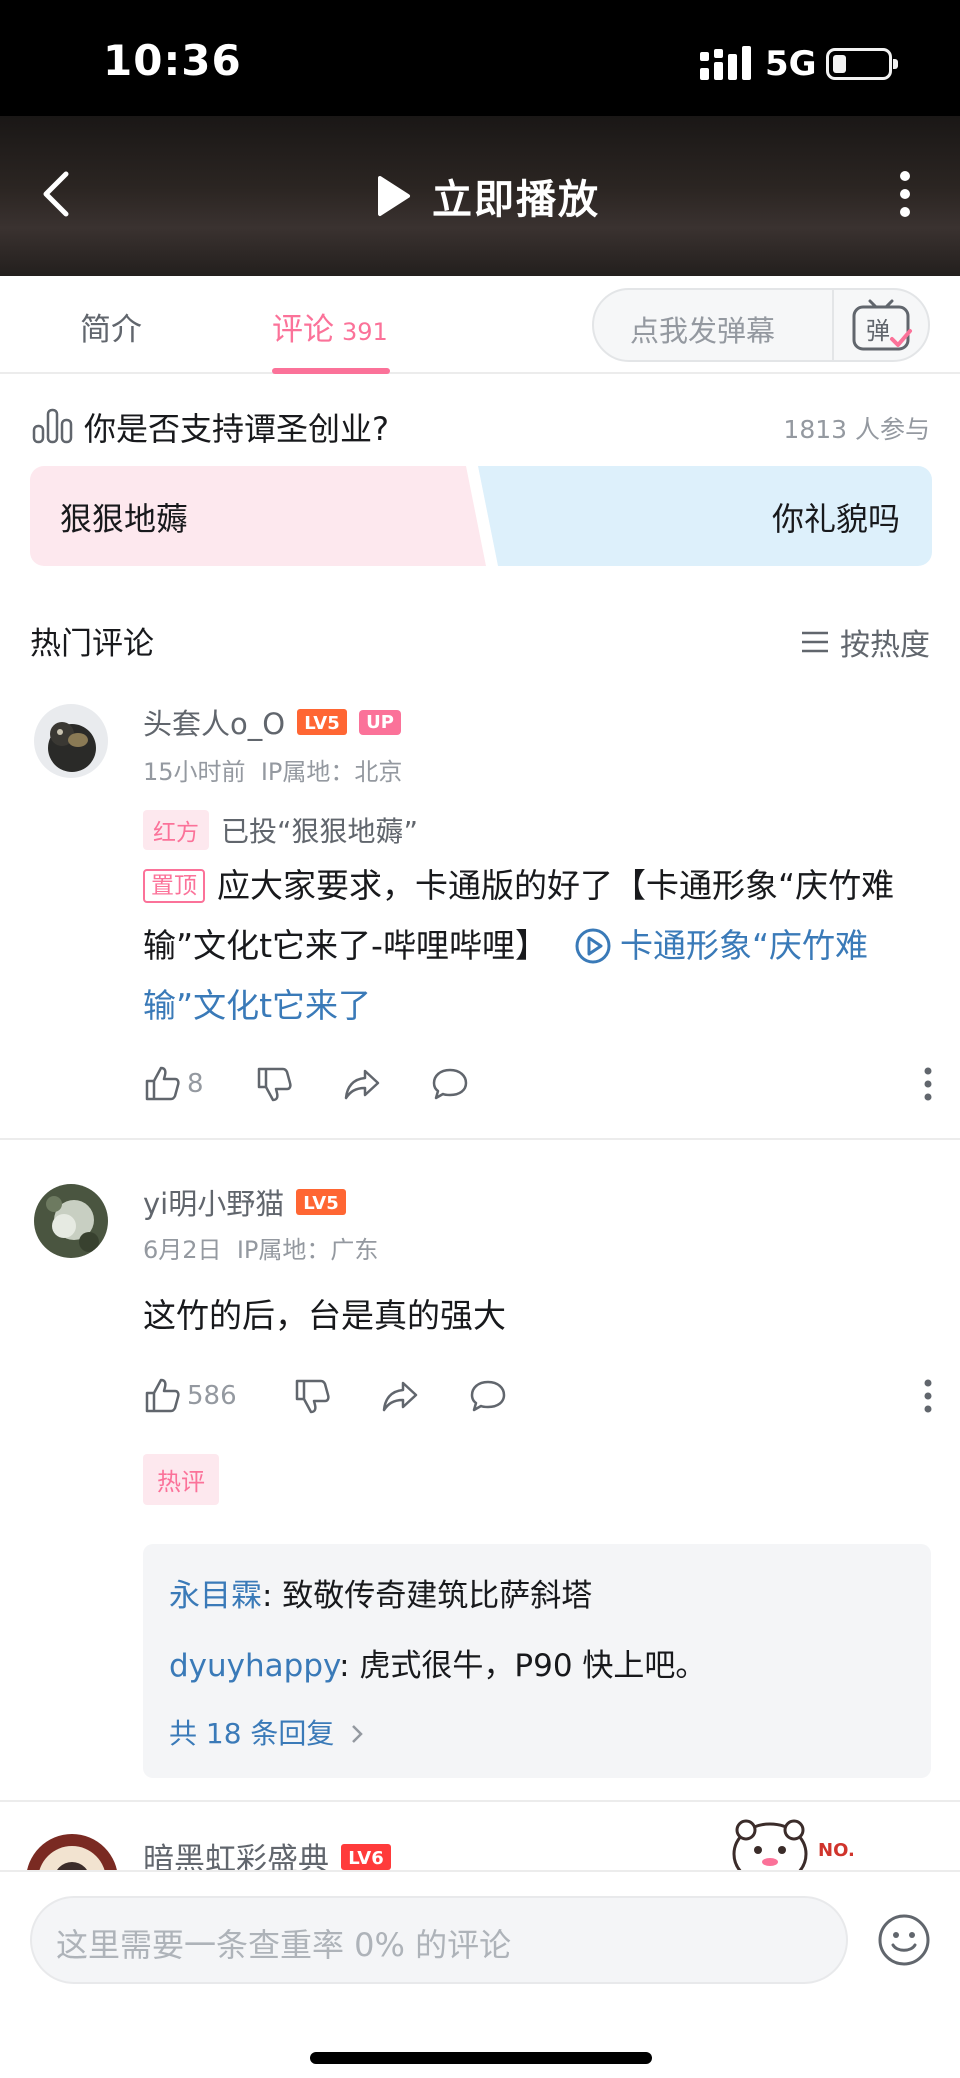 This screenshot has width=960, height=2078. Describe the element at coordinates (856, 429) in the screenshot. I see `poll-participants: 1813 人参与` at that location.